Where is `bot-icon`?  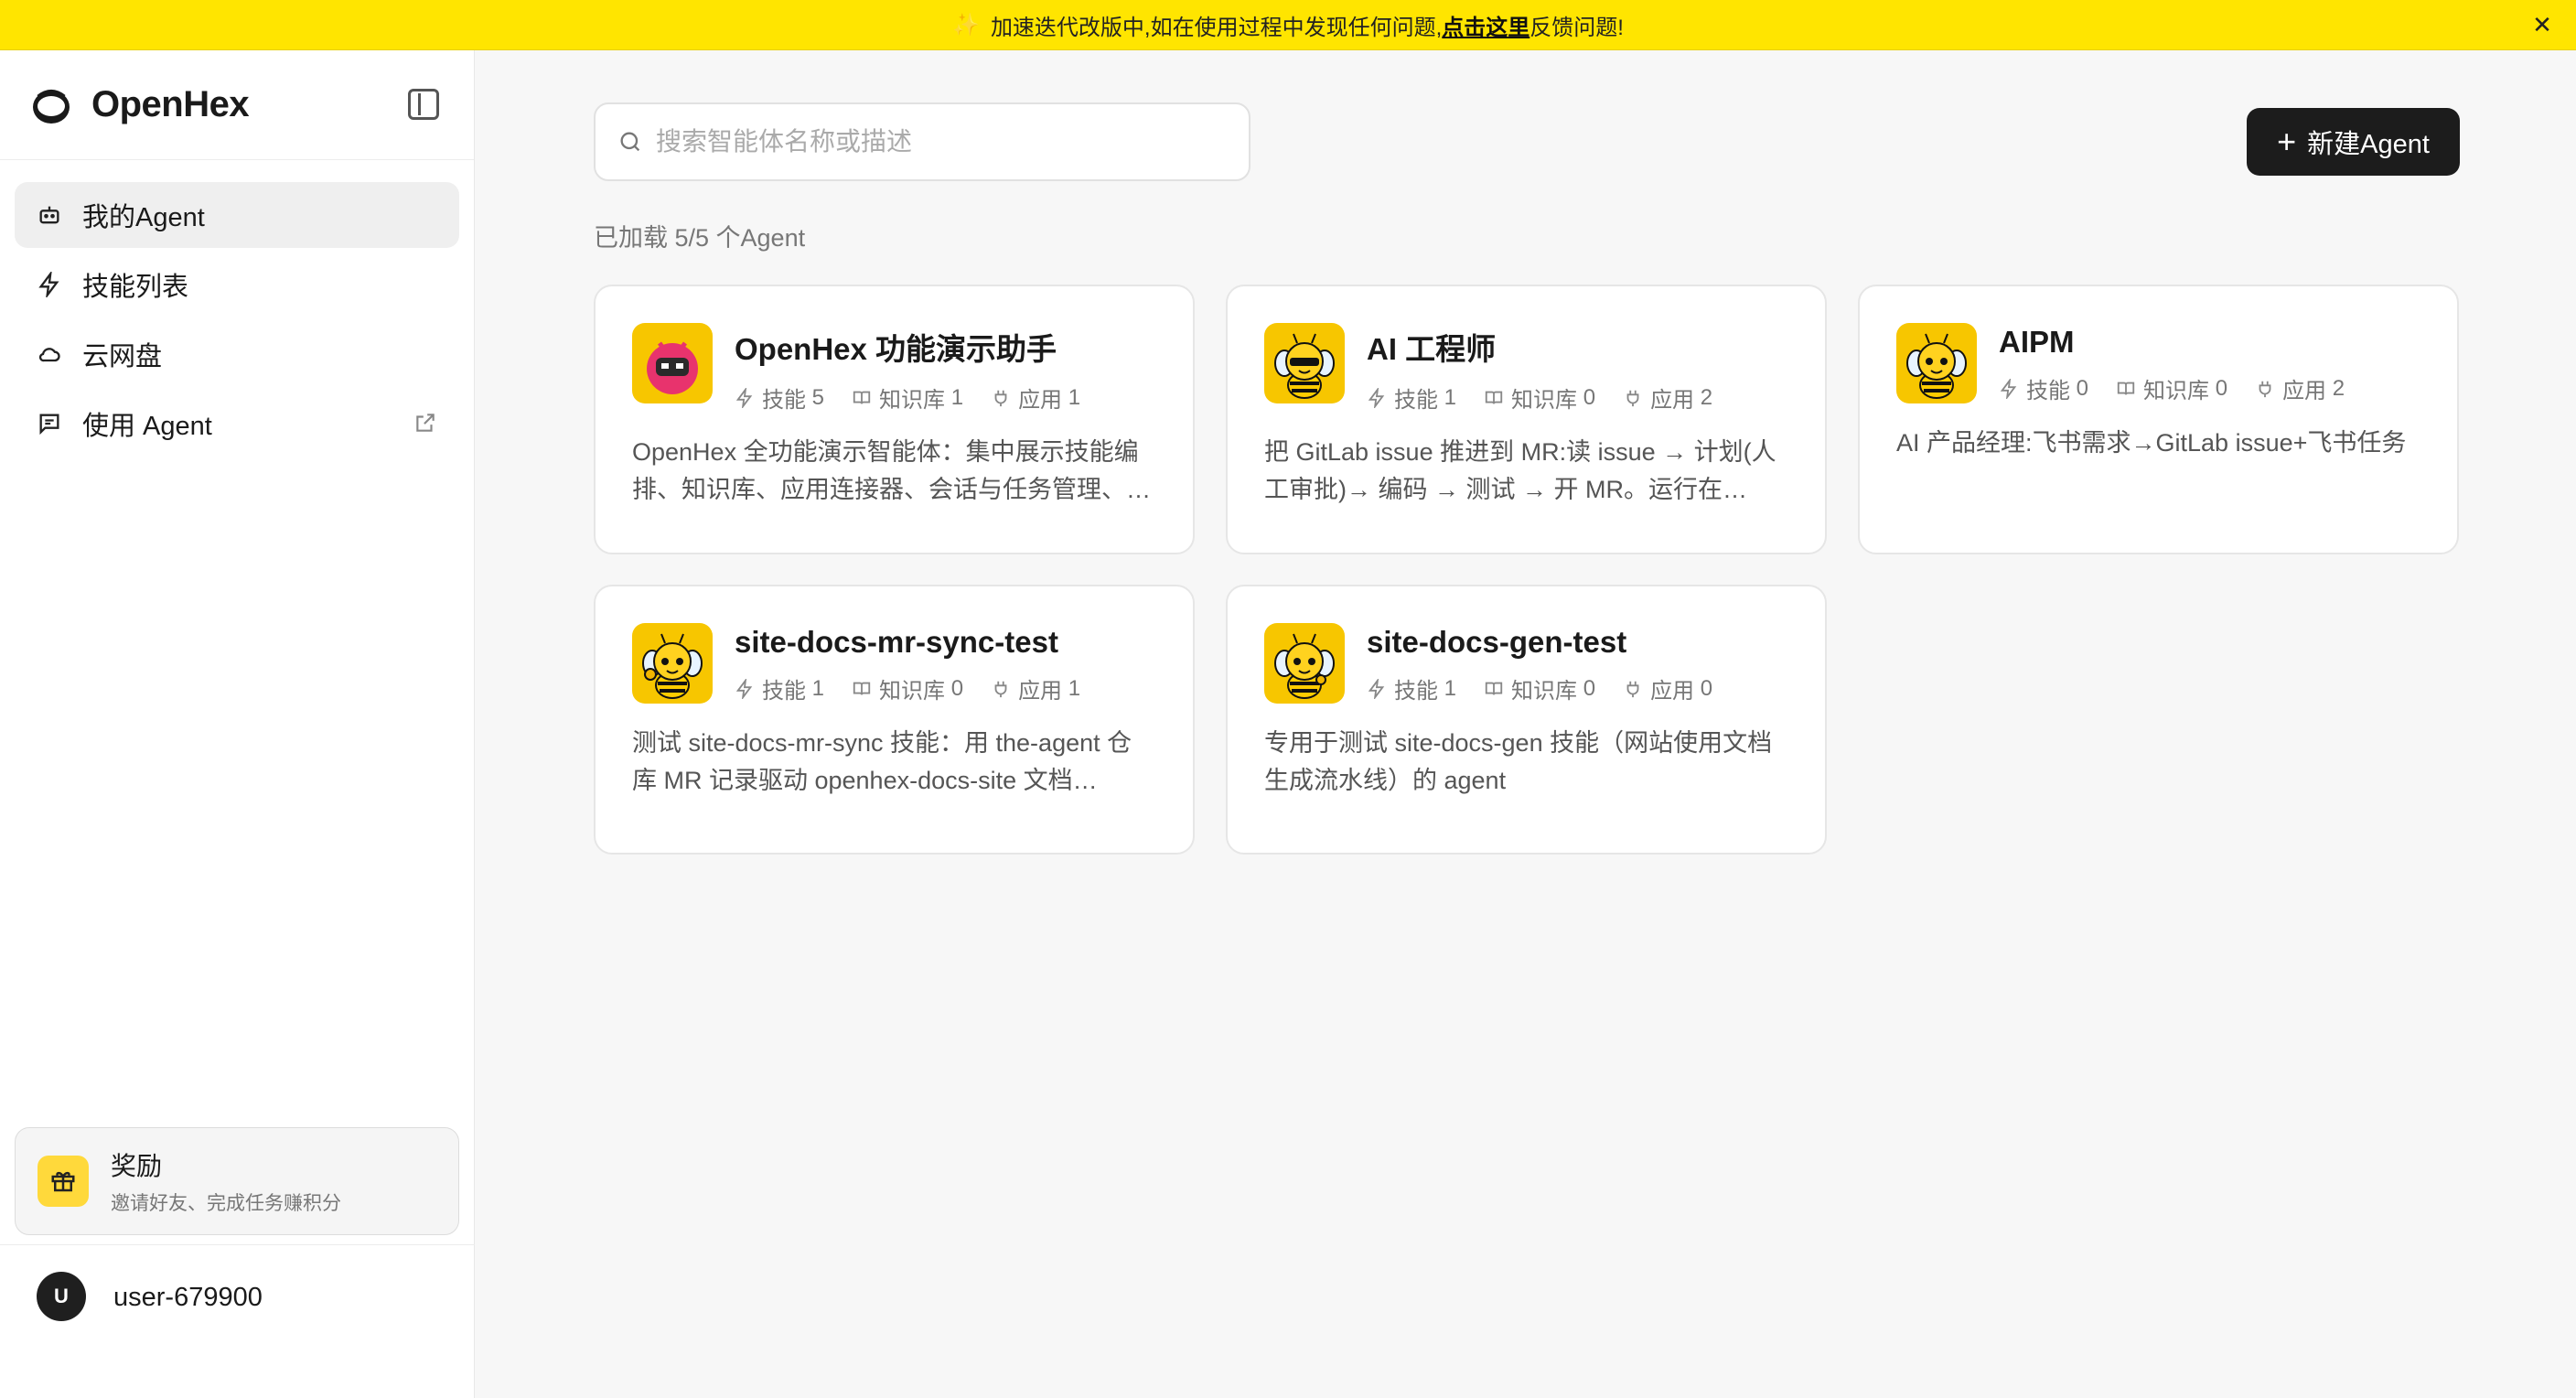 bot-icon is located at coordinates (49, 215).